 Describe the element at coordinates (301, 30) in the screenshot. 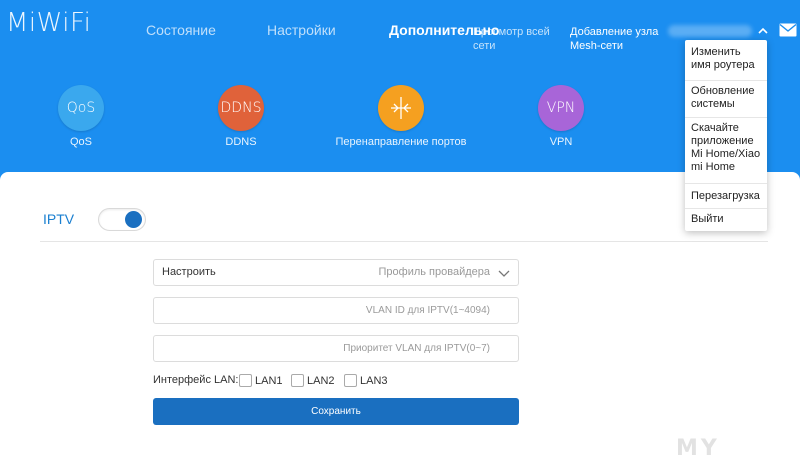

I see `nav-settings: Настройки` at that location.